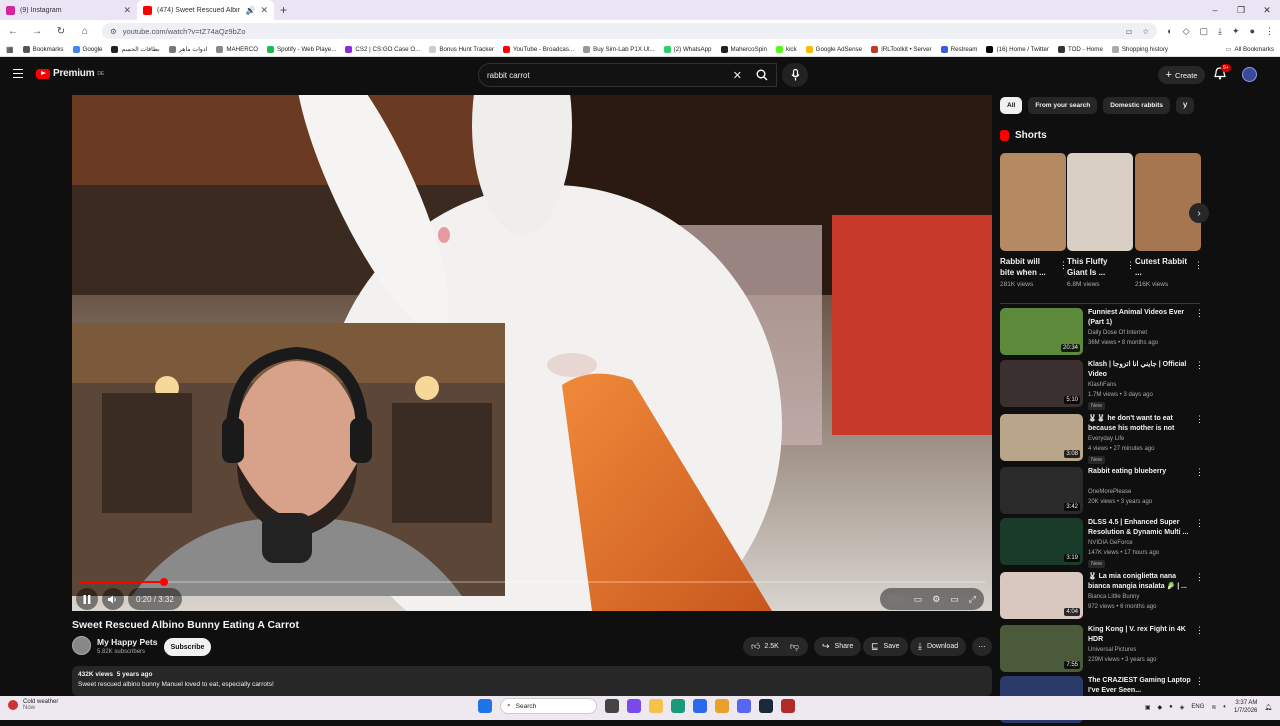 This screenshot has width=1280, height=726. I want to click on autoplay-toggle, so click(895, 599).